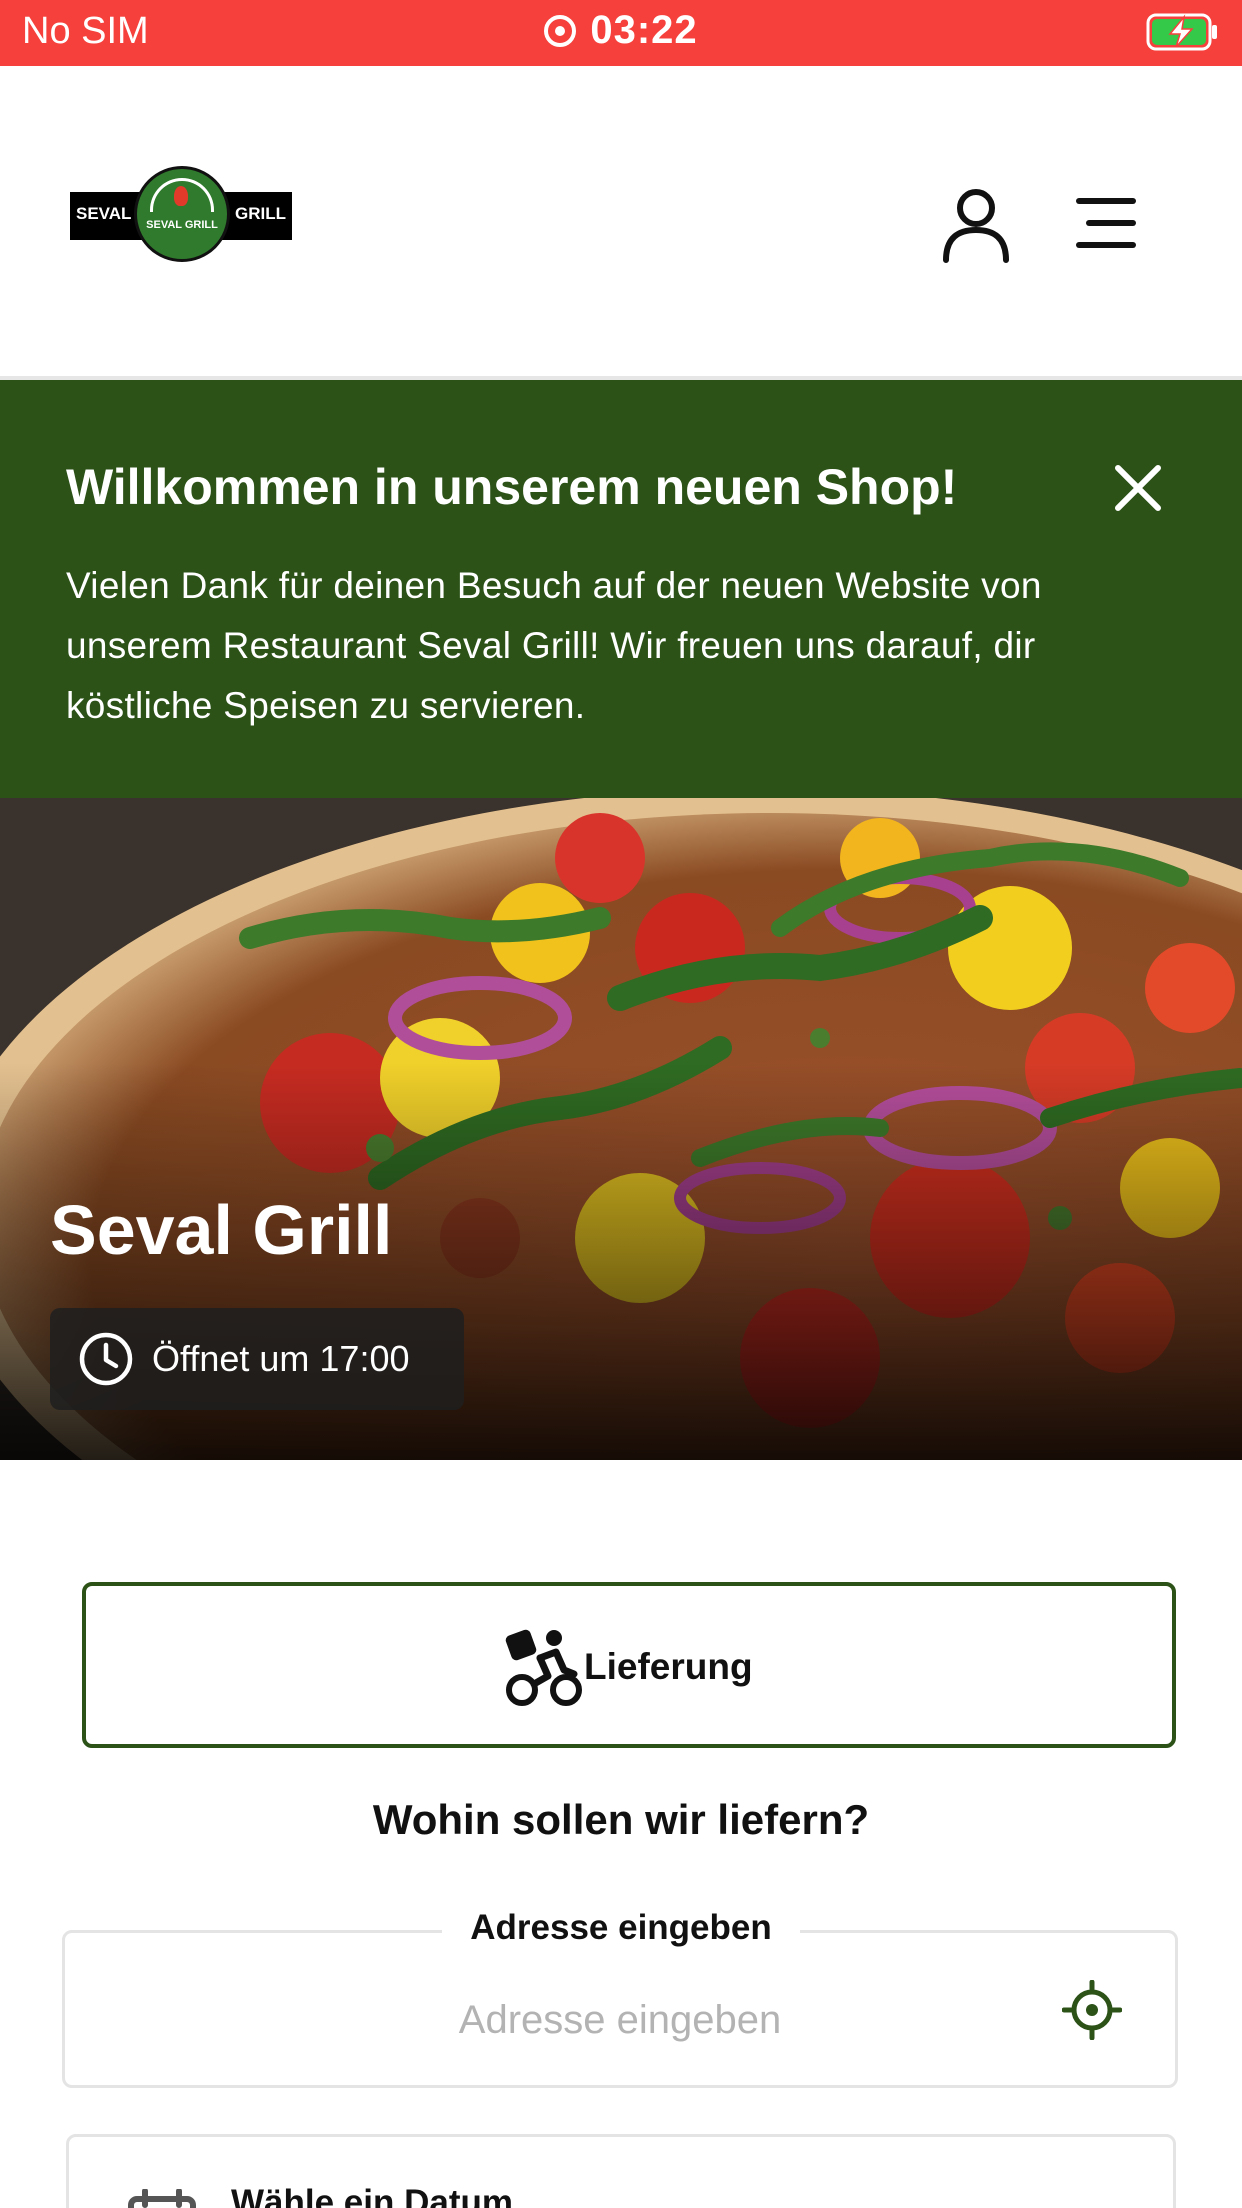 Image resolution: width=1242 pixels, height=2208 pixels. Describe the element at coordinates (620, 2020) in the screenshot. I see `address-input` at that location.